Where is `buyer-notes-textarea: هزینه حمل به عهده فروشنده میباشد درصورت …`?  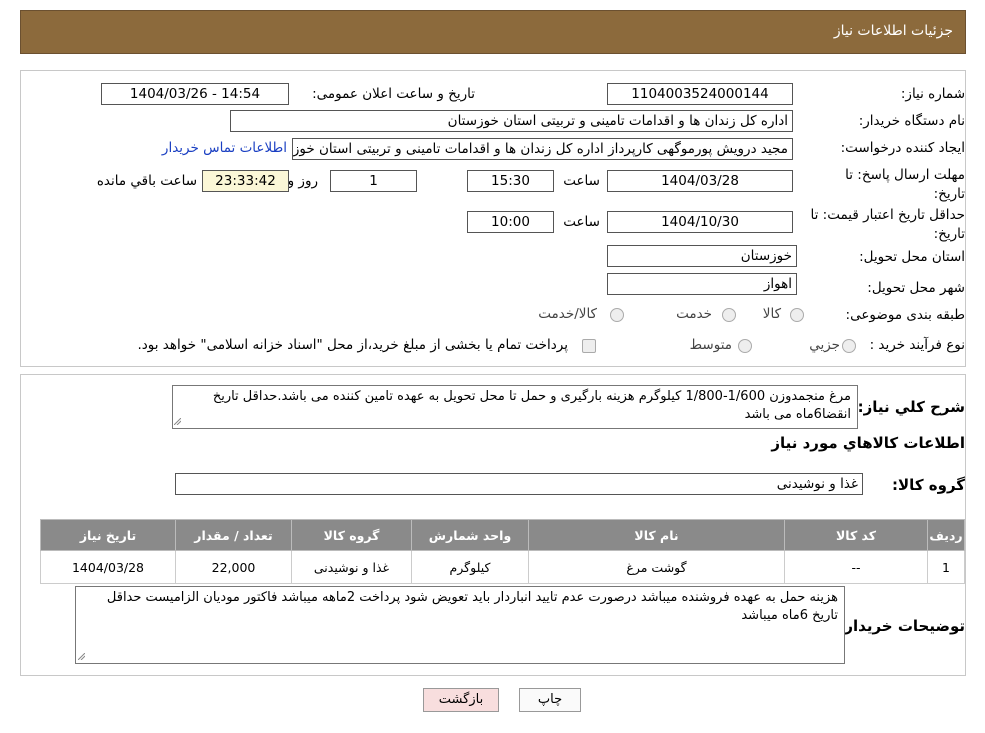
buyer-notes-textarea: هزینه حمل به عهده فروشنده میباشد درصورت … is located at coordinates (460, 625).